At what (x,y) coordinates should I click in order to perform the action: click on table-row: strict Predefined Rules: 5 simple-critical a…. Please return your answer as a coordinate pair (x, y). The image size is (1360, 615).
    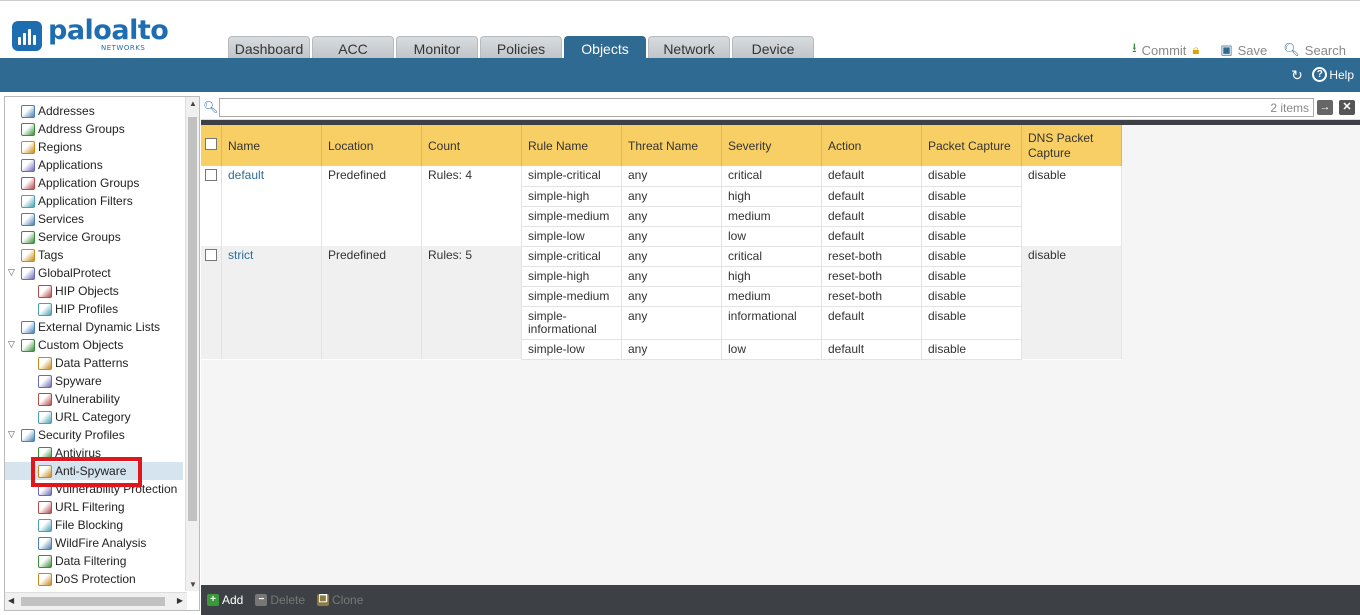
    Looking at the image, I should click on (661, 302).